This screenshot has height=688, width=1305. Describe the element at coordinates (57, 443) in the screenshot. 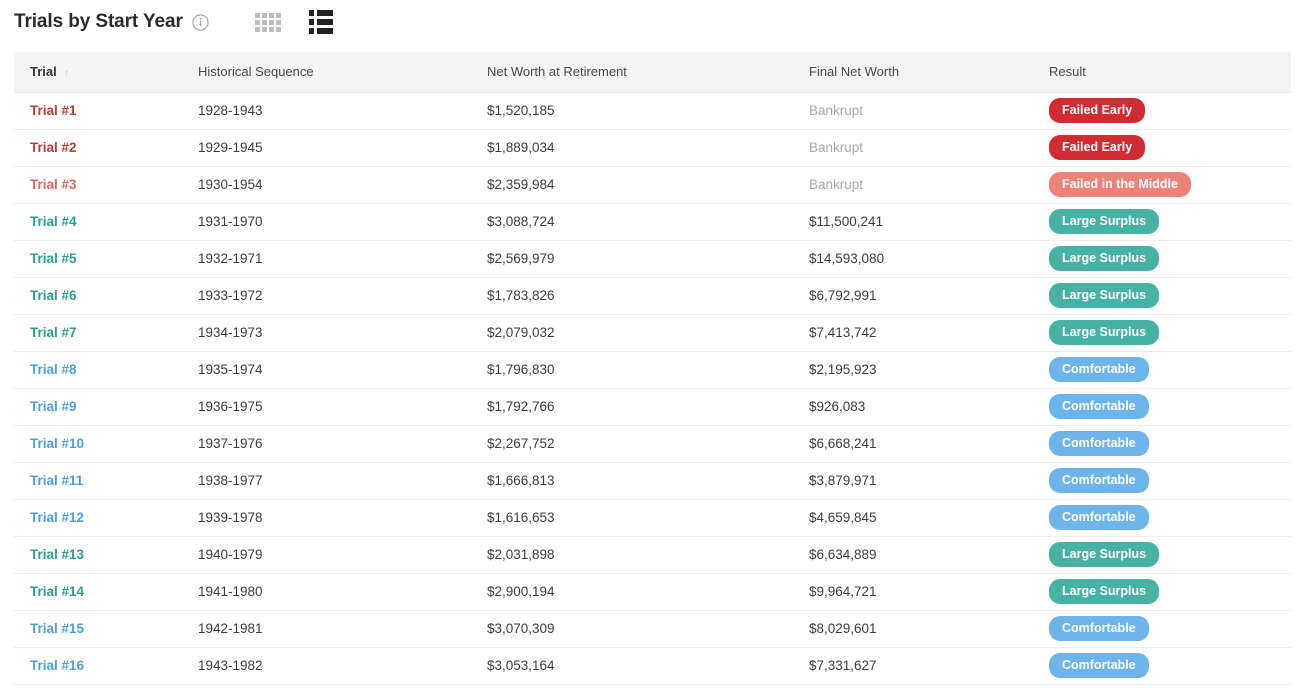

I see `trial-link: Trial #10` at that location.